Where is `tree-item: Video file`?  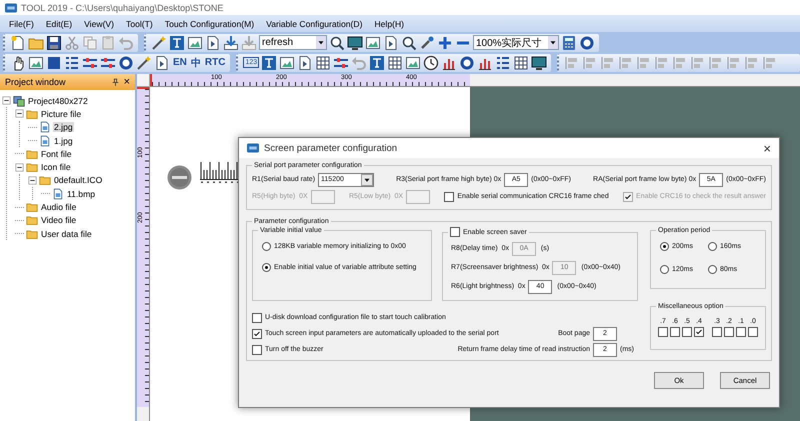
tree-item: Video file is located at coordinates (59, 220).